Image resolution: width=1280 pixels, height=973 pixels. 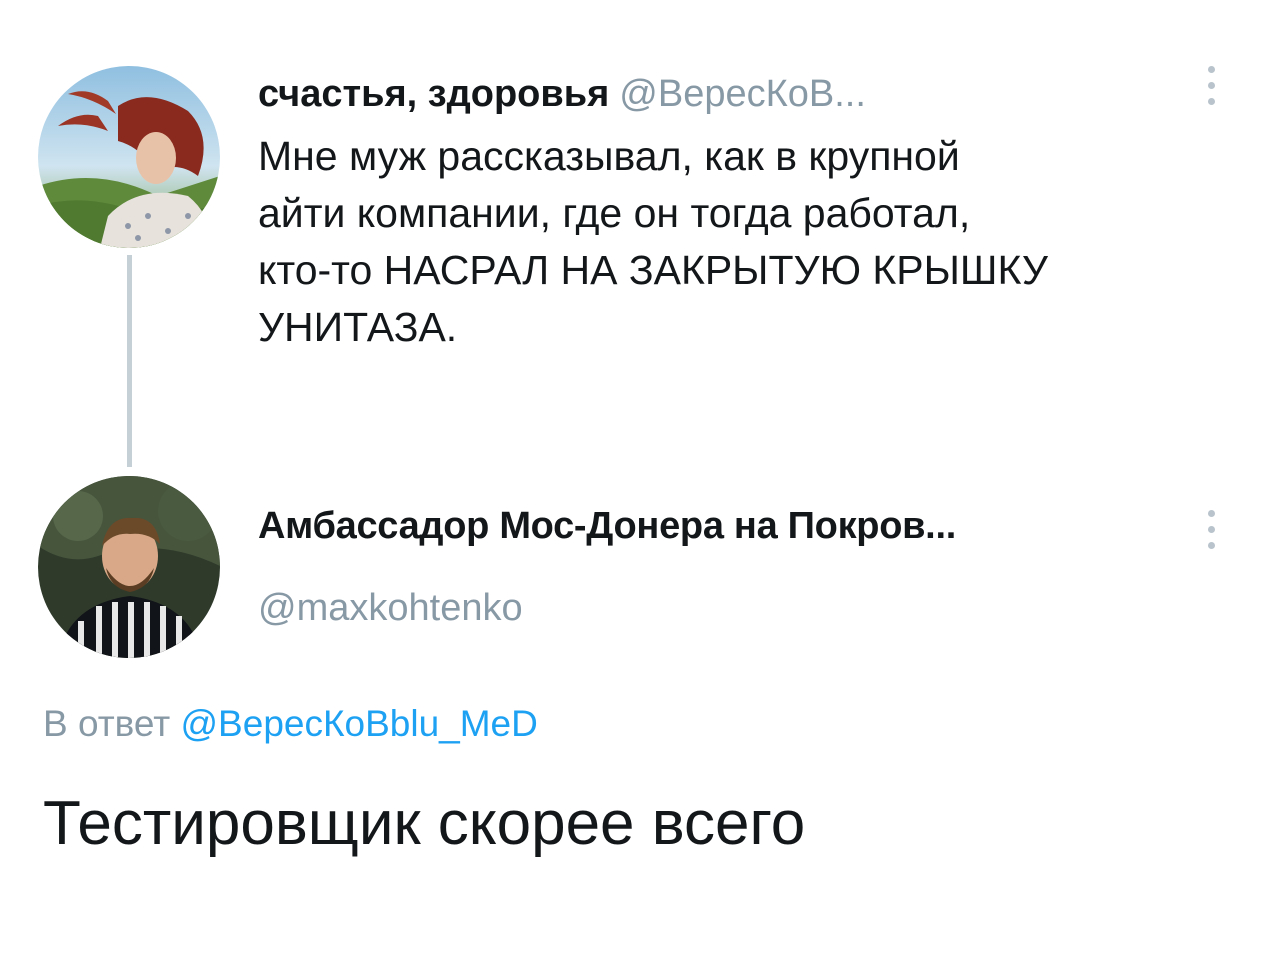 I want to click on tweet-text-line: кто-то НАСРАЛ НА ЗАКРЫТУЮ КРЫШКУ, so click(x=653, y=270).